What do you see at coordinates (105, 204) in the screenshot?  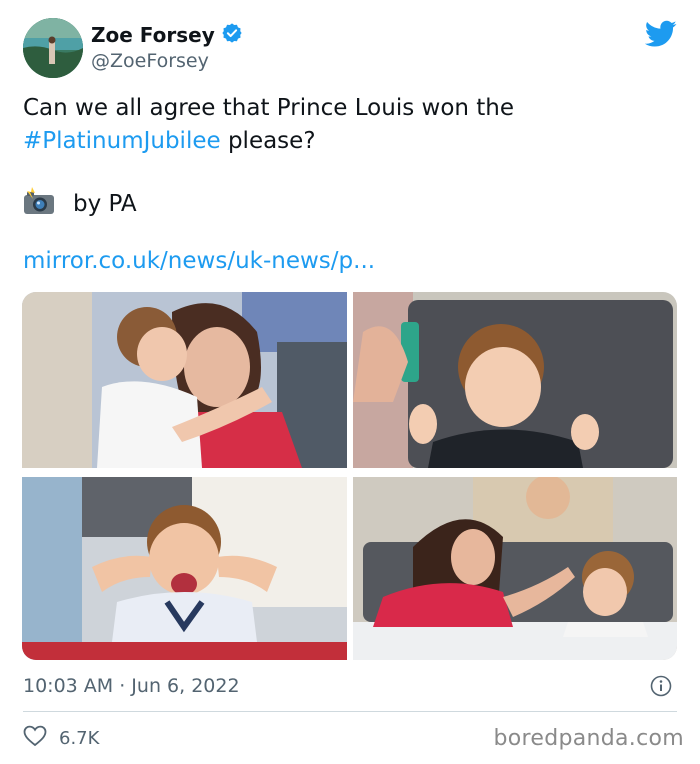 I see `credit-text: by PA` at bounding box center [105, 204].